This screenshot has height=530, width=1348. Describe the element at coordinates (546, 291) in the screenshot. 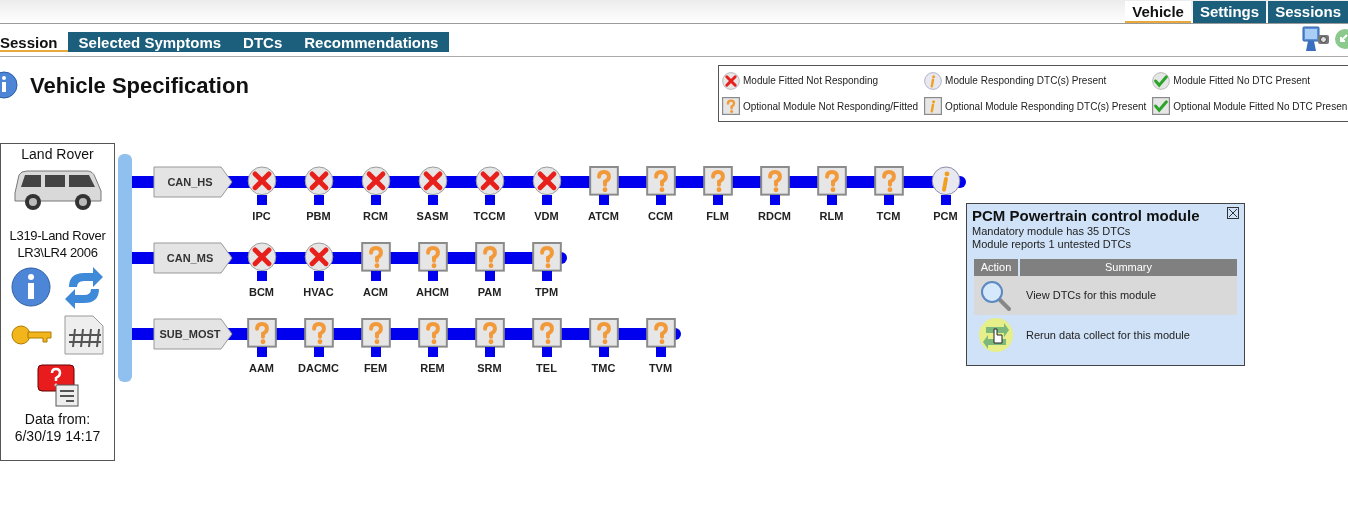

I see `module-name: TPM` at that location.